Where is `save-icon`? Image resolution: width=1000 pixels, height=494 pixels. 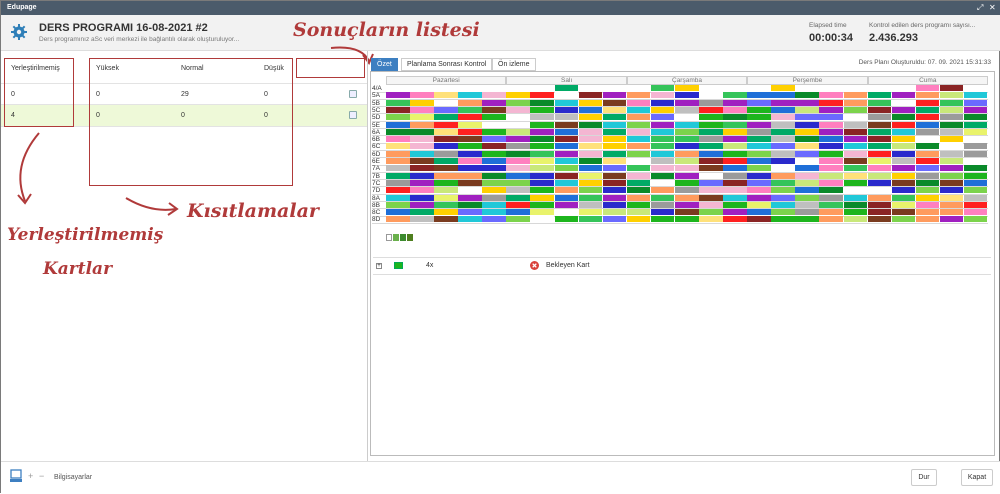 save-icon is located at coordinates (353, 94).